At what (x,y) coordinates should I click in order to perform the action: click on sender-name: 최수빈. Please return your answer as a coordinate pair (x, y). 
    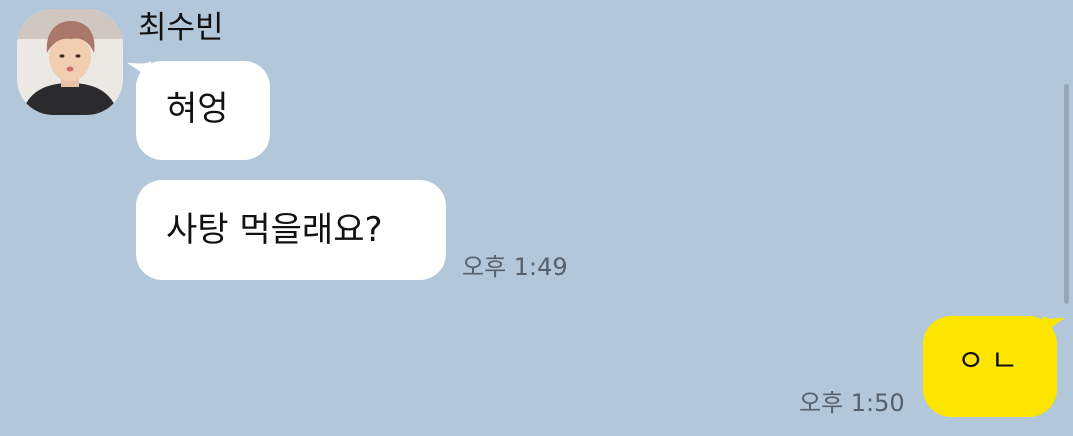
    Looking at the image, I should click on (181, 28).